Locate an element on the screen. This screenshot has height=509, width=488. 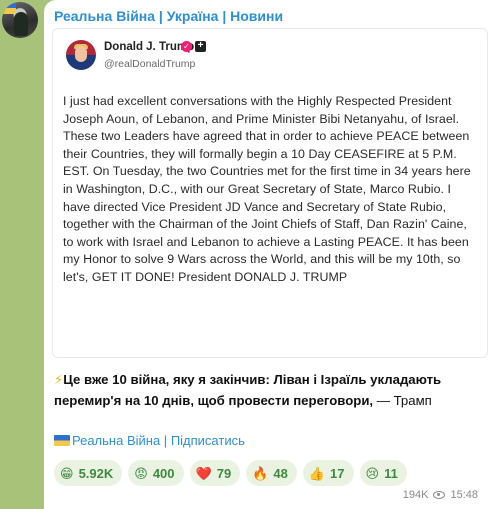
reaction-count: 17 is located at coordinates (337, 473).